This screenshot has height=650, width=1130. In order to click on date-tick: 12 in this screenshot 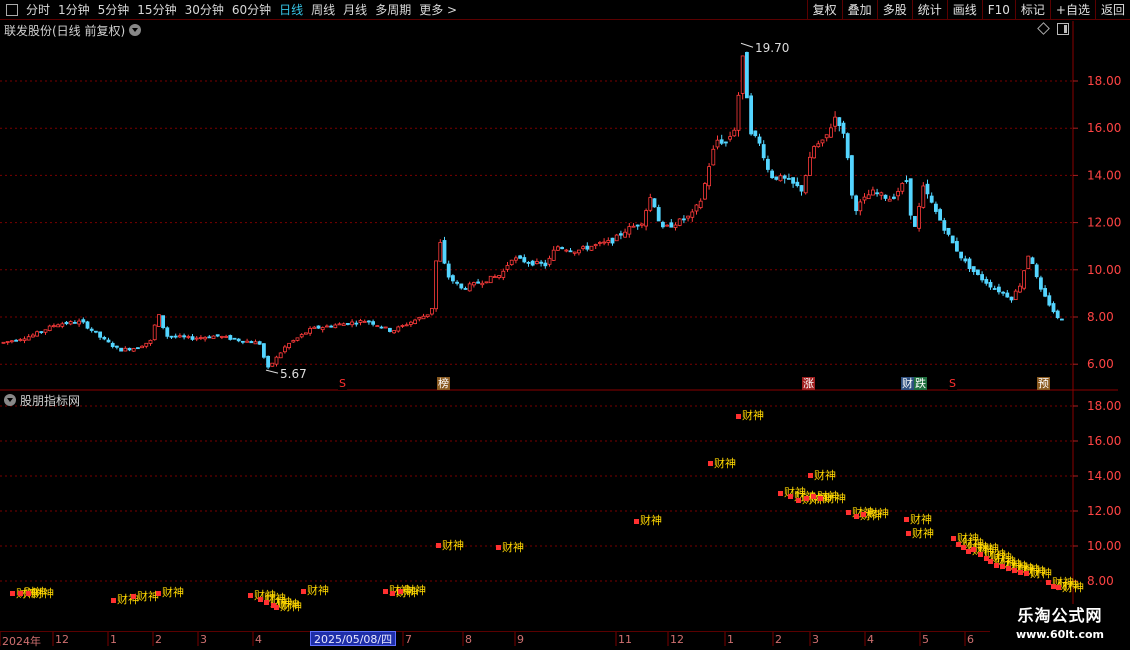, I will do `click(62, 639)`.